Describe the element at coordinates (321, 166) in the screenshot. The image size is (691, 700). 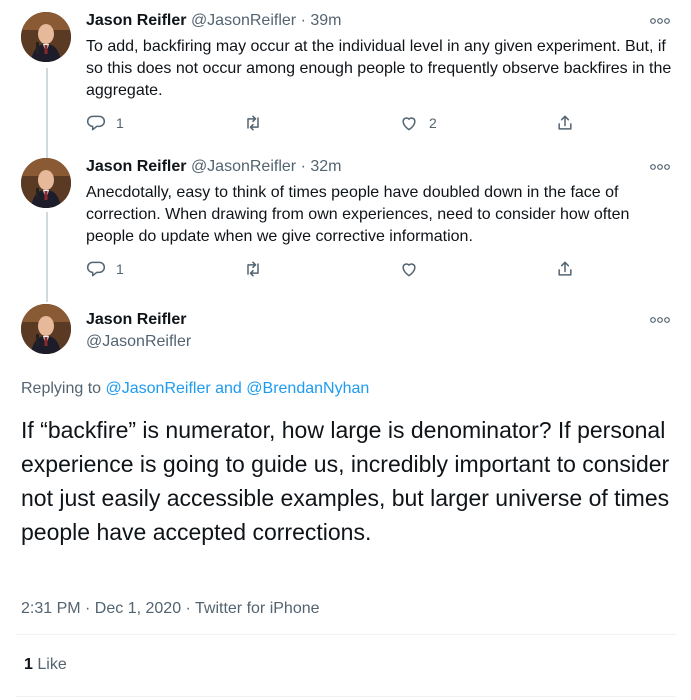
I see `tweet-time: · 32m` at that location.